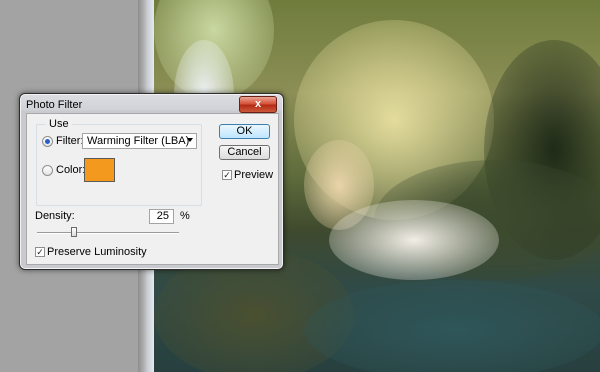  I want to click on filter-dropdown-value: Warming Filter (LBA), so click(138, 141).